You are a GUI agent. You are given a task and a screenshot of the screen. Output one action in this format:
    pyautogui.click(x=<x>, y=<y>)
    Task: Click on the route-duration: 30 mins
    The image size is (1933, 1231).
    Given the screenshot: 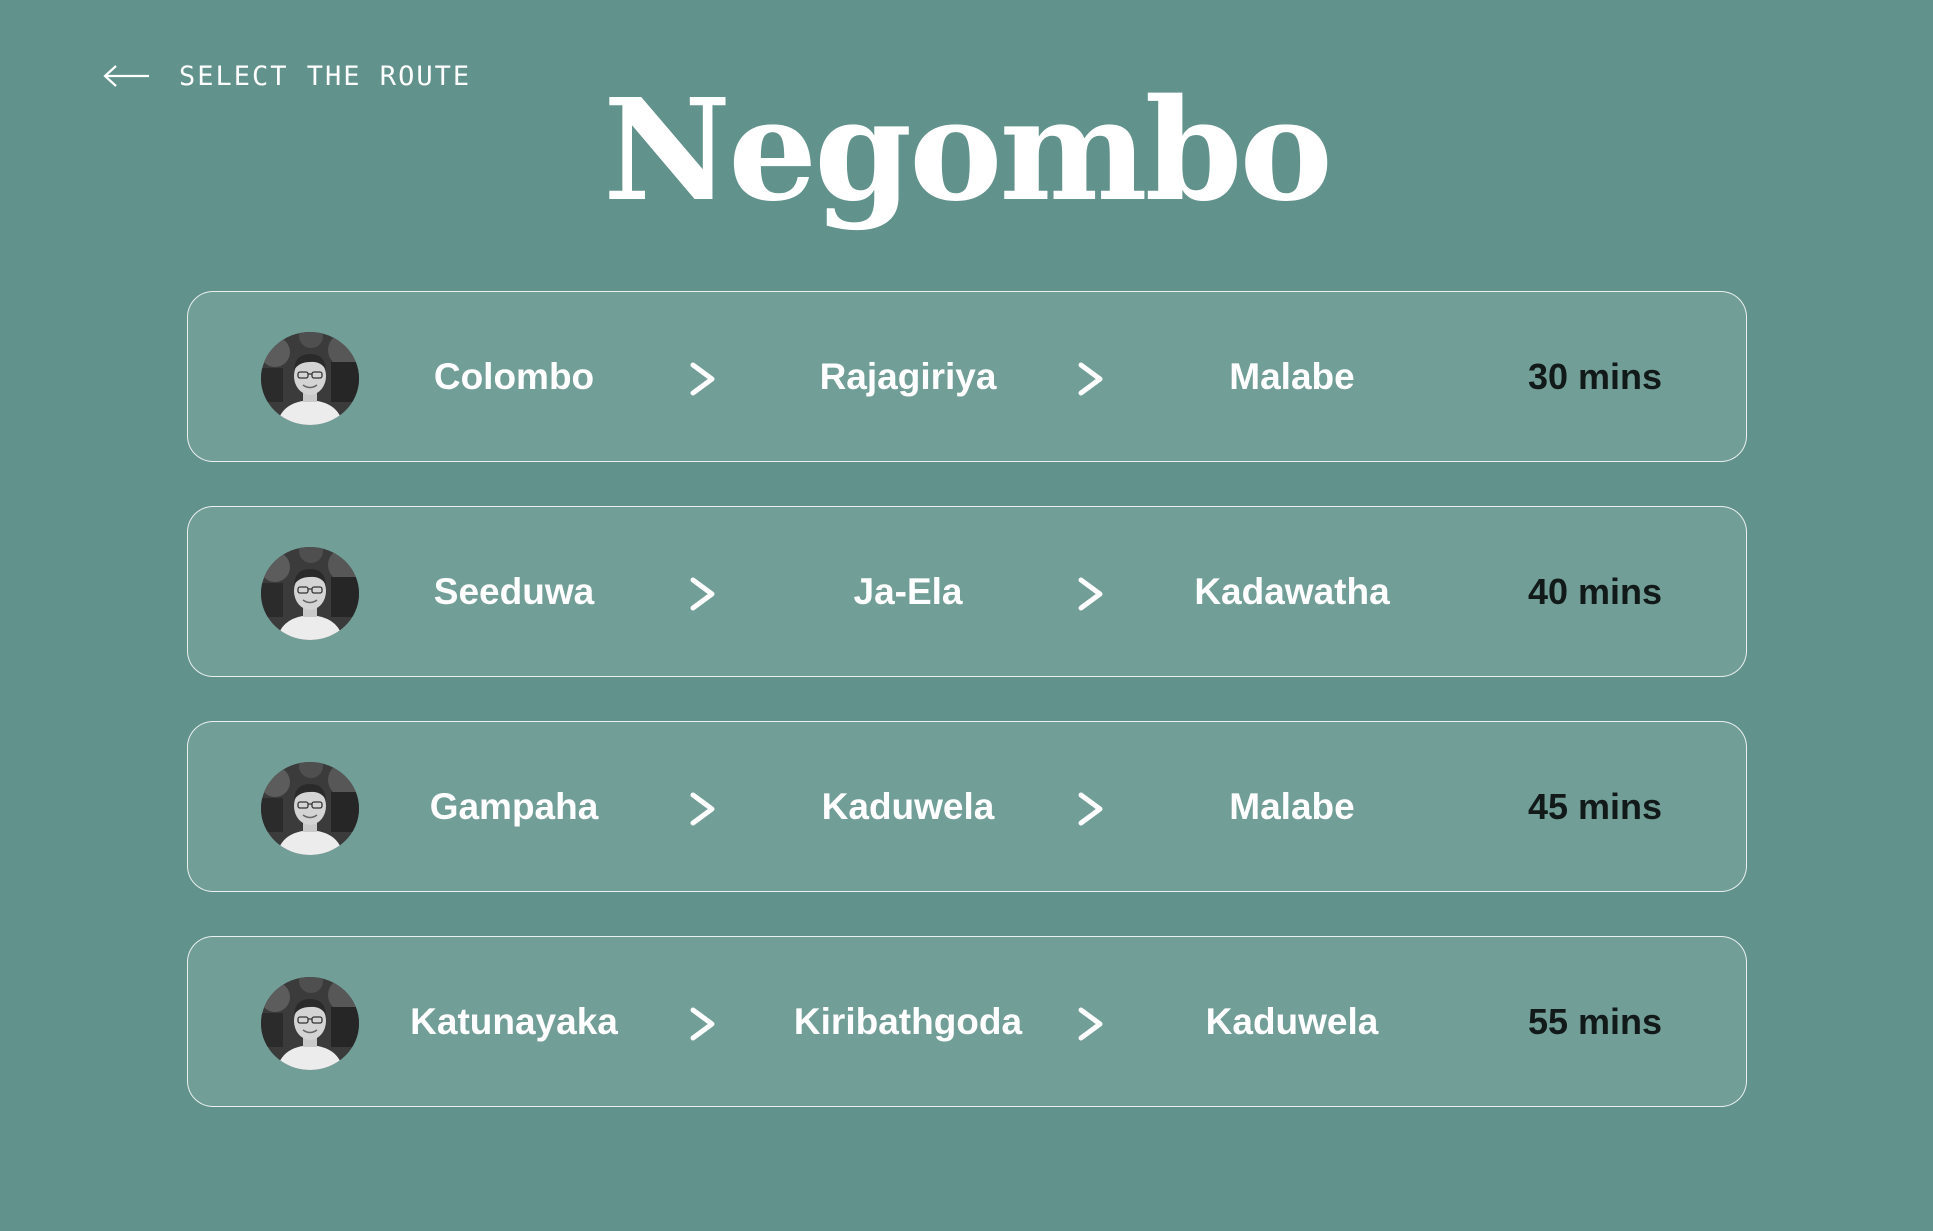 What is the action you would take?
    pyautogui.click(x=1595, y=376)
    